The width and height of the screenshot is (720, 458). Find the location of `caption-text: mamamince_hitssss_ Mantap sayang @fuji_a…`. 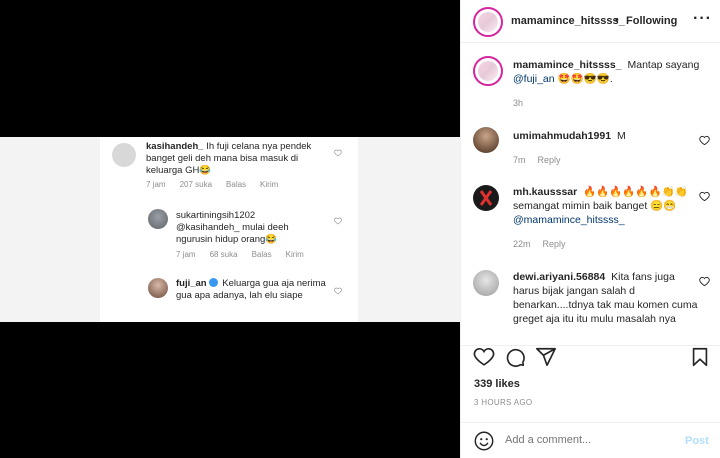

caption-text: mamamince_hitssss_ Mantap sayang @fuji_a… is located at coordinates (608, 72).